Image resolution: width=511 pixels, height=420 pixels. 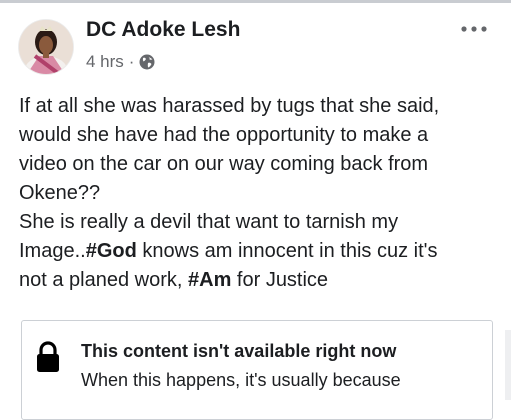 I want to click on top-divider, so click(x=255, y=1).